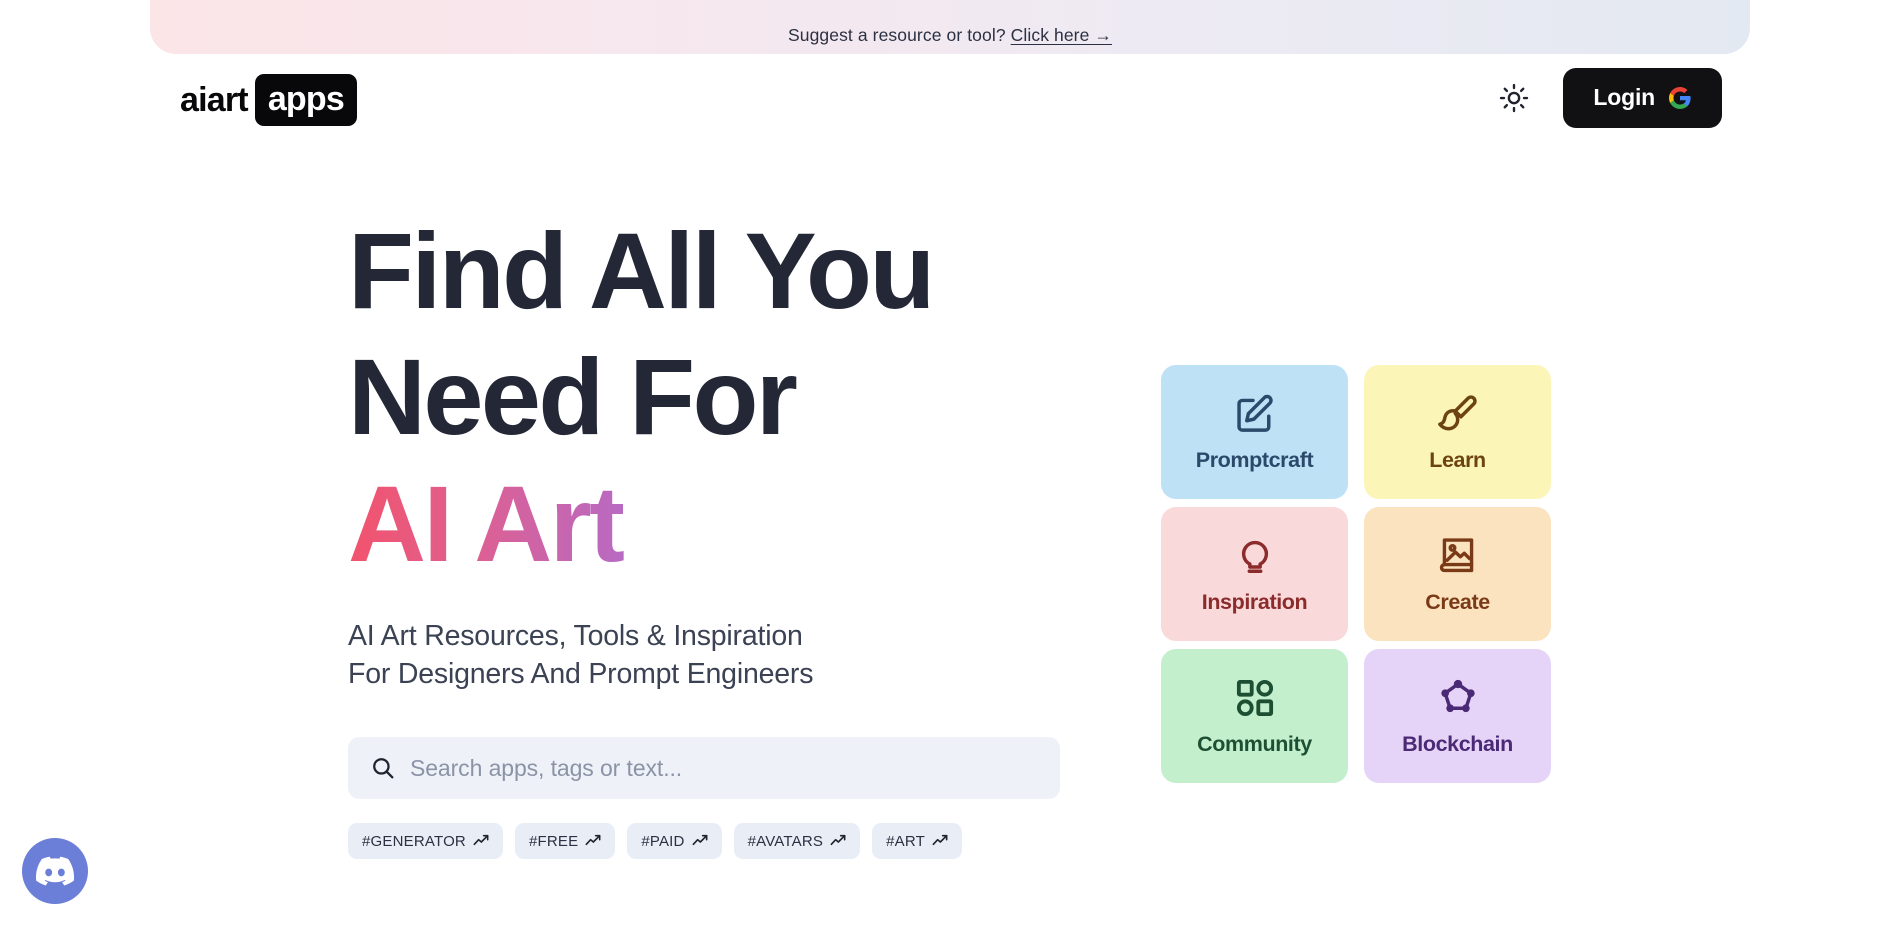 This screenshot has height=931, width=1898. What do you see at coordinates (785, 841) in the screenshot?
I see `tag-label: #AVATARS` at bounding box center [785, 841].